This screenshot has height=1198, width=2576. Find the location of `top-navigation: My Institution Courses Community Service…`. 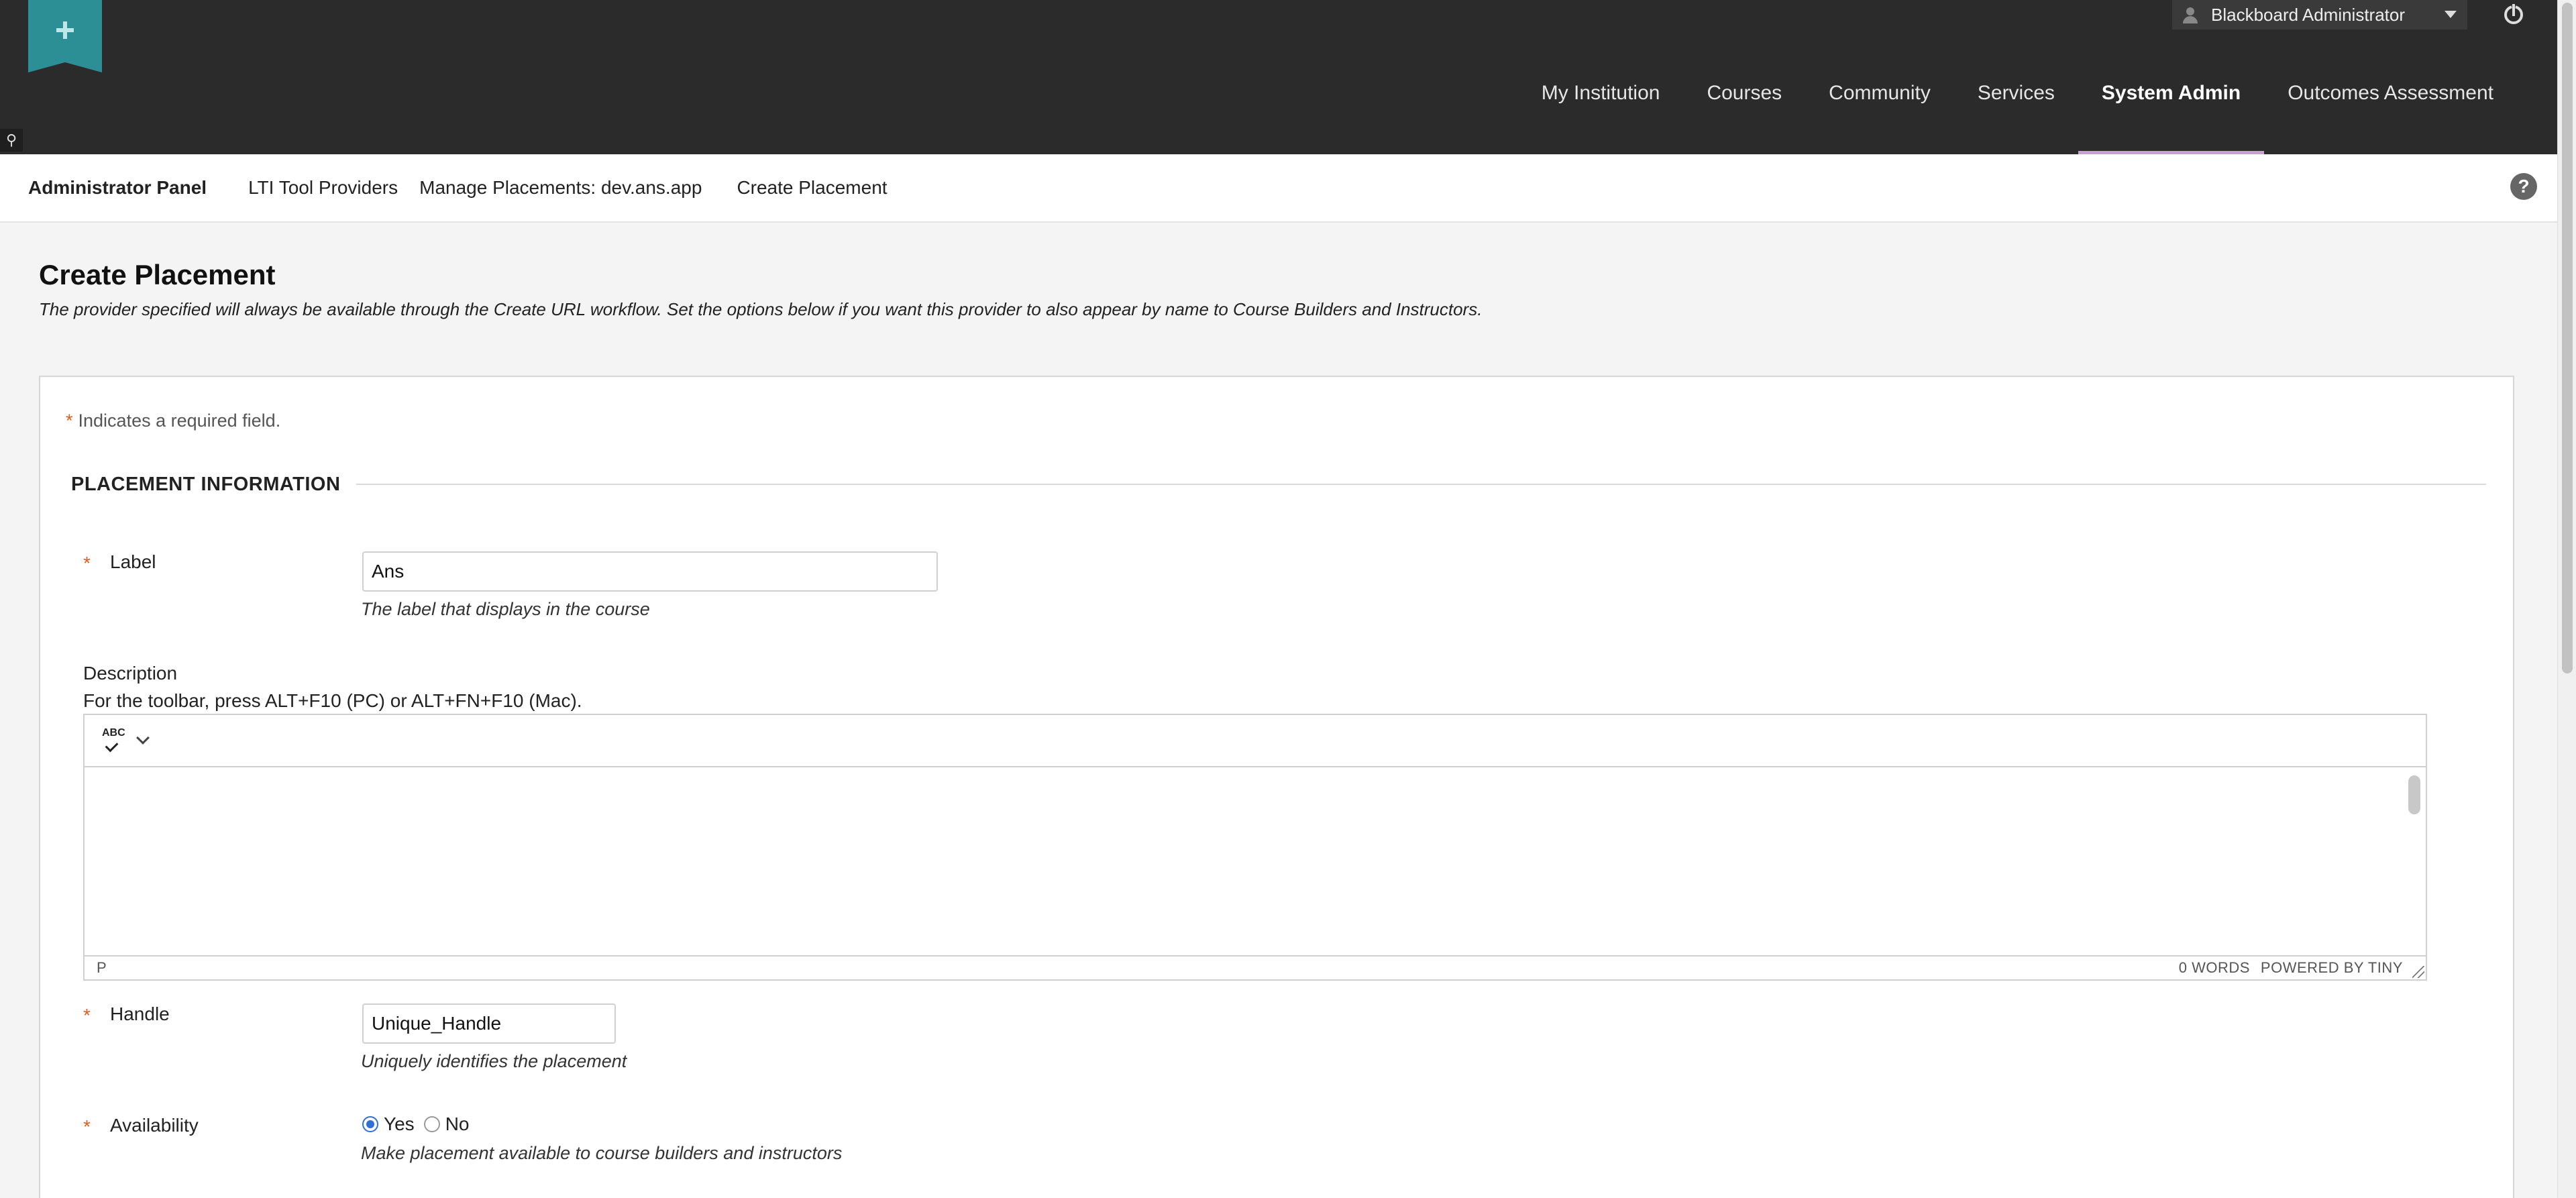

top-navigation: My Institution Courses Community Service… is located at coordinates (2017, 112).